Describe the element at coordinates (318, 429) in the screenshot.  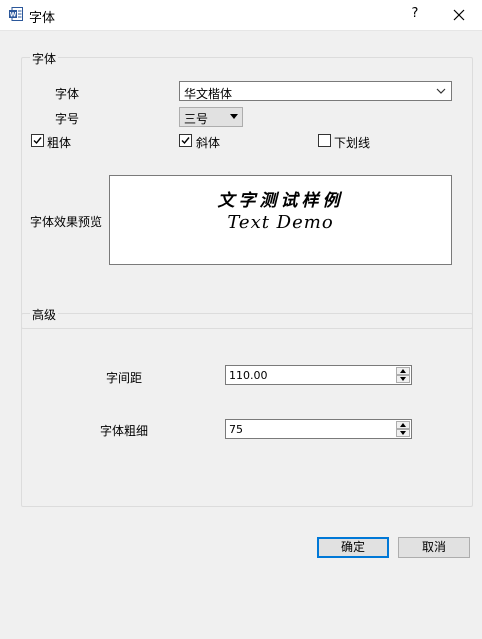
I see `weight-spinbox: 75` at that location.